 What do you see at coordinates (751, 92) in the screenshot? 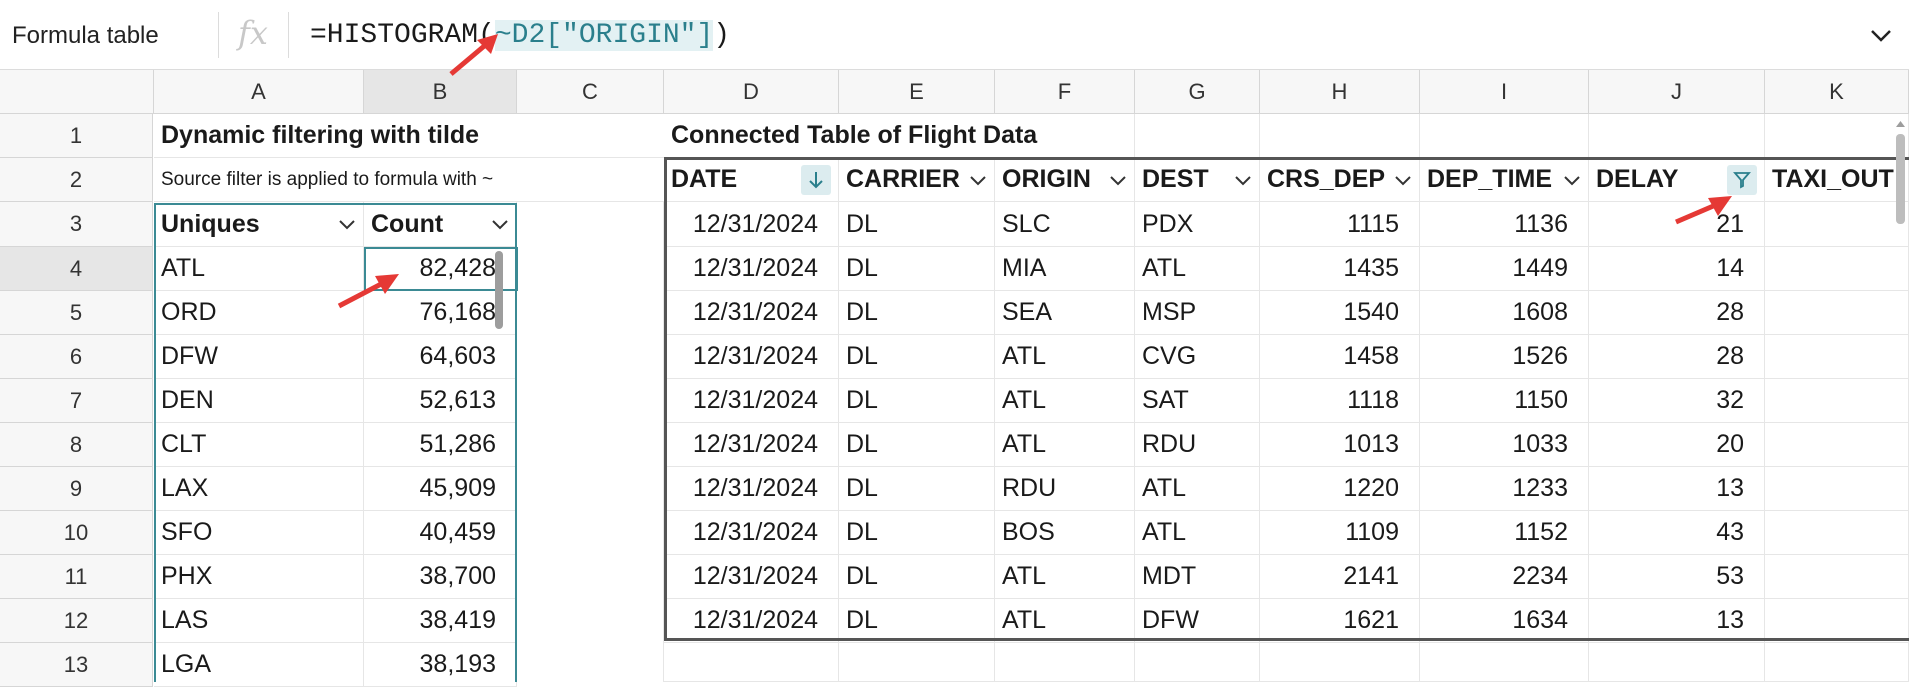
I see `column-header-d: D` at bounding box center [751, 92].